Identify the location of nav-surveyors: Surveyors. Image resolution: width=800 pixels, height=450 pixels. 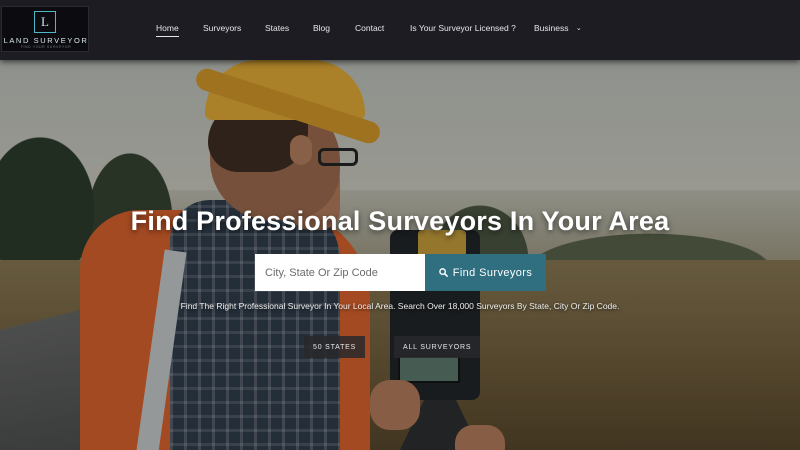
(222, 28).